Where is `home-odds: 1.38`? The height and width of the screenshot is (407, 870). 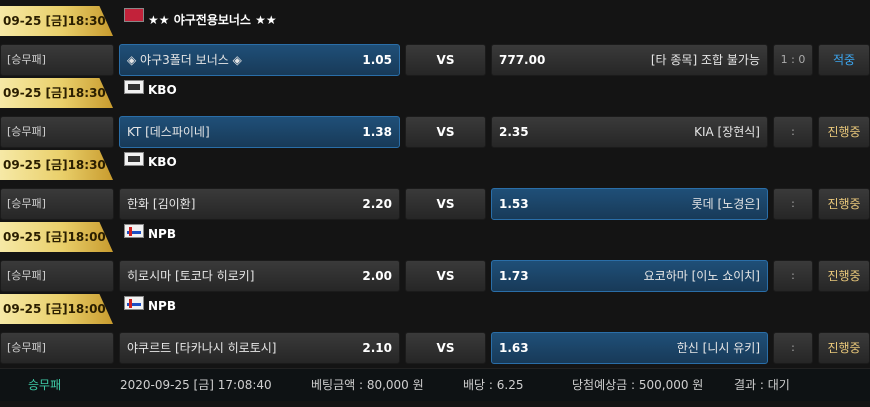
home-odds: 1.38 is located at coordinates (377, 132).